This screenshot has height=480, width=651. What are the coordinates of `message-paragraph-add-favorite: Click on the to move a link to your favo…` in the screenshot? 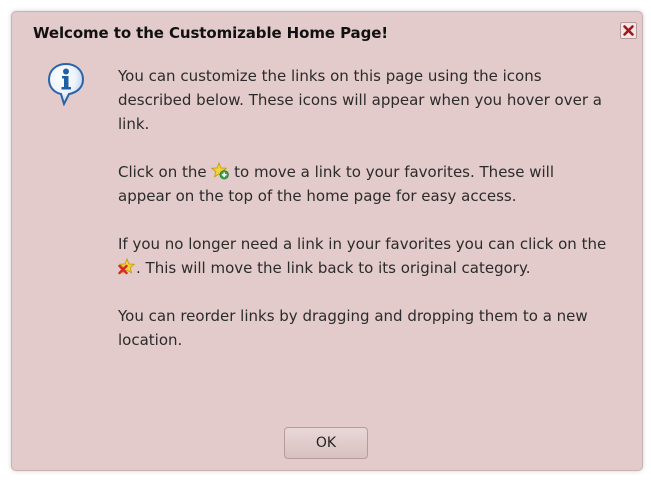 It's located at (363, 184).